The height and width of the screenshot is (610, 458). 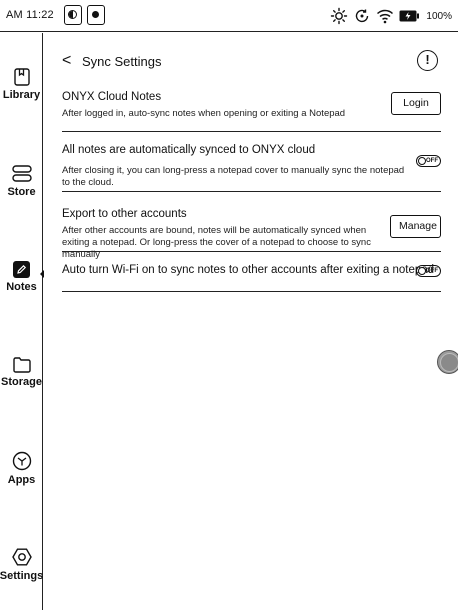 What do you see at coordinates (122, 61) in the screenshot?
I see `page-title: Sync Settings` at bounding box center [122, 61].